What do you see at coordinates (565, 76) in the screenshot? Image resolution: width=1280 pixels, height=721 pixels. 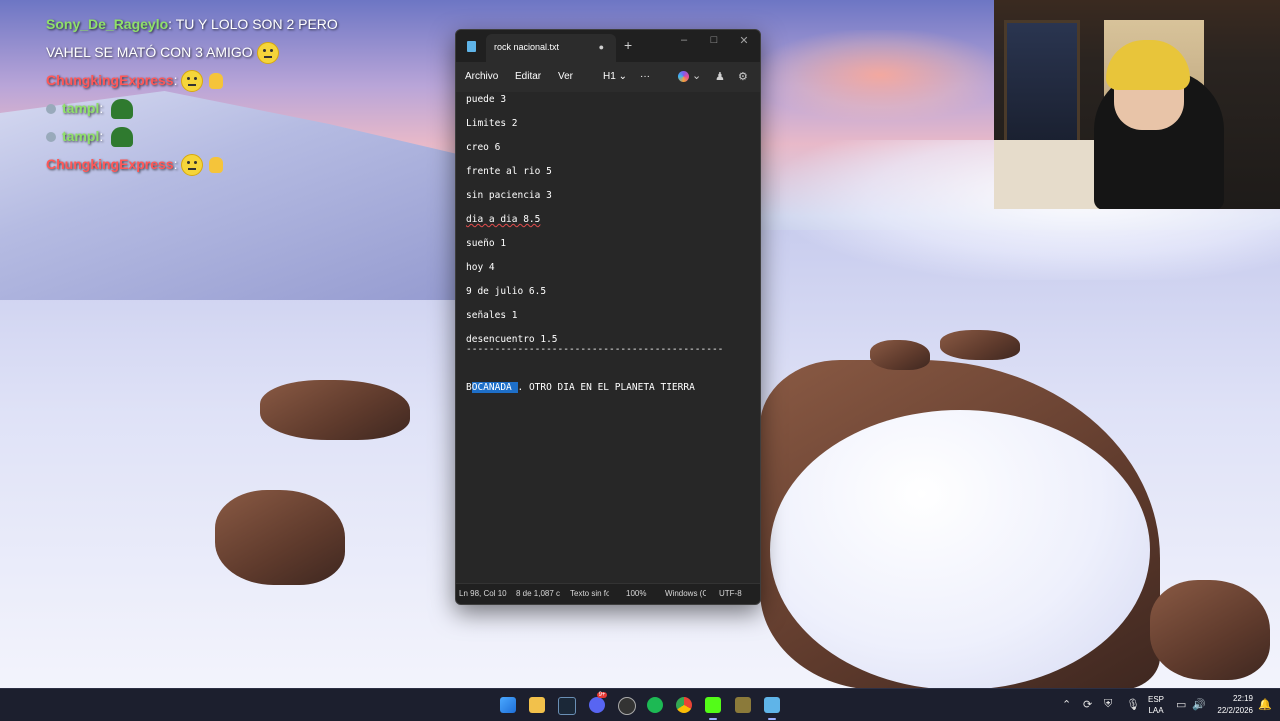 I see `menu-view: Ver` at bounding box center [565, 76].